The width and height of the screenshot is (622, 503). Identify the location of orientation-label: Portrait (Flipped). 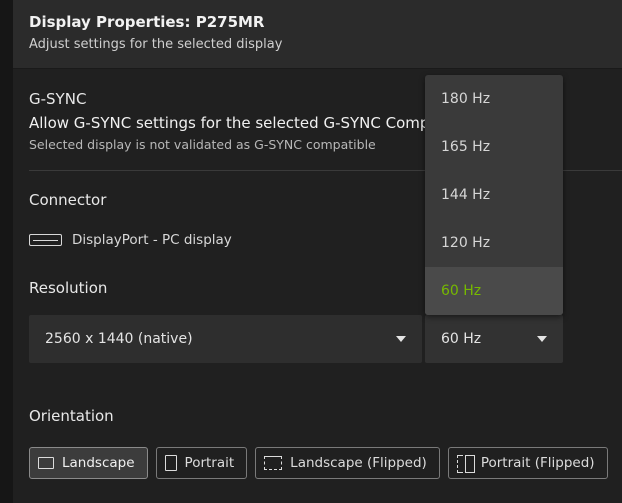
(537, 463).